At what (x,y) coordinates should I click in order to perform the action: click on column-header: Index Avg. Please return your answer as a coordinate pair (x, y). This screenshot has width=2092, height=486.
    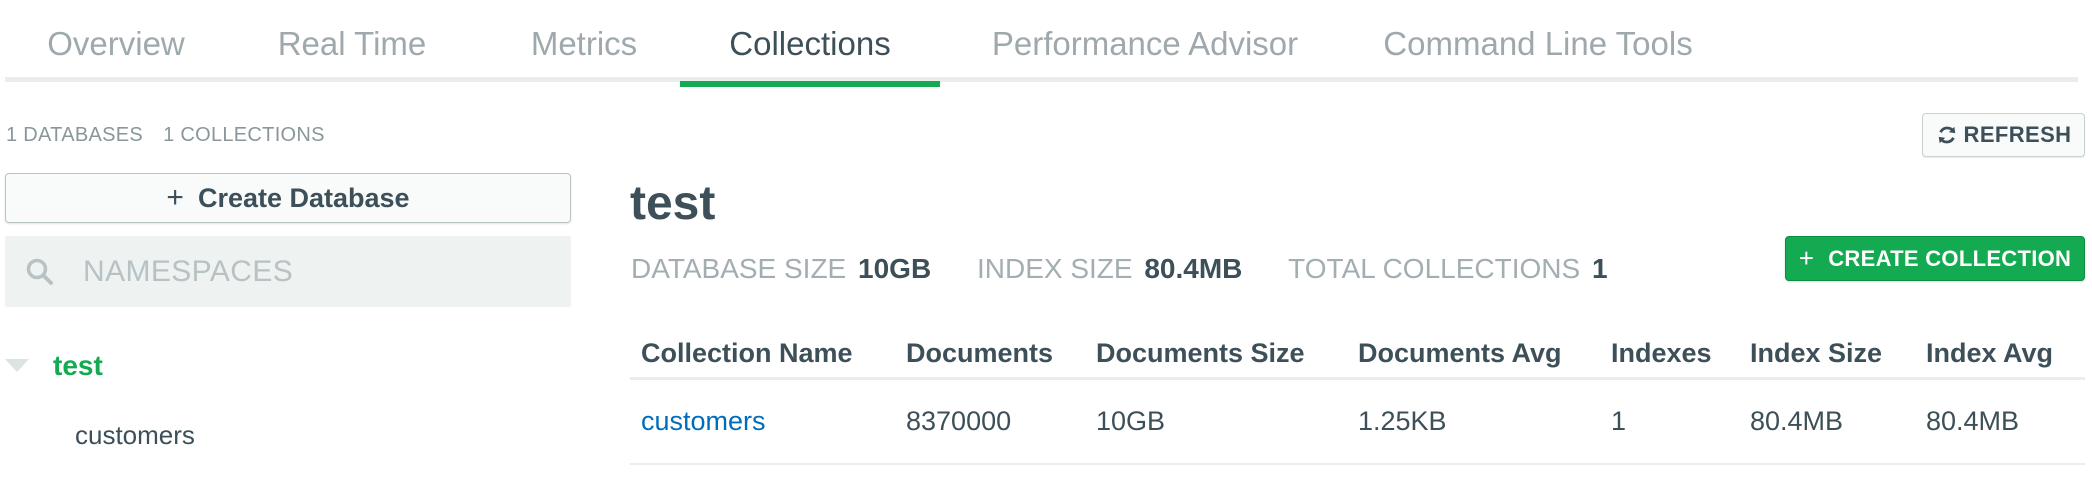
    Looking at the image, I should click on (1989, 353).